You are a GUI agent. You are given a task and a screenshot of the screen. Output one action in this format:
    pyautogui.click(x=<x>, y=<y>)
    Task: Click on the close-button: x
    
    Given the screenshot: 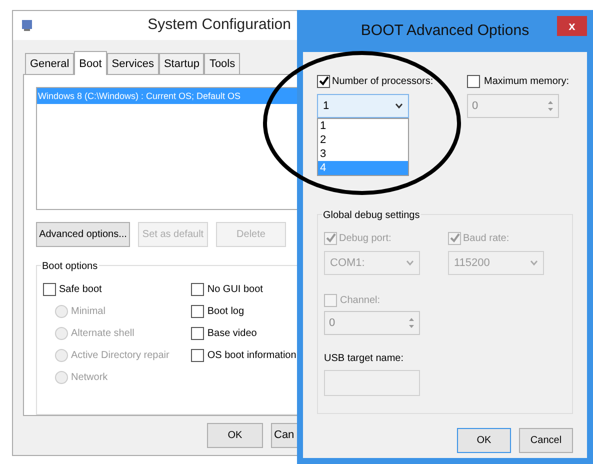 What is the action you would take?
    pyautogui.click(x=572, y=26)
    